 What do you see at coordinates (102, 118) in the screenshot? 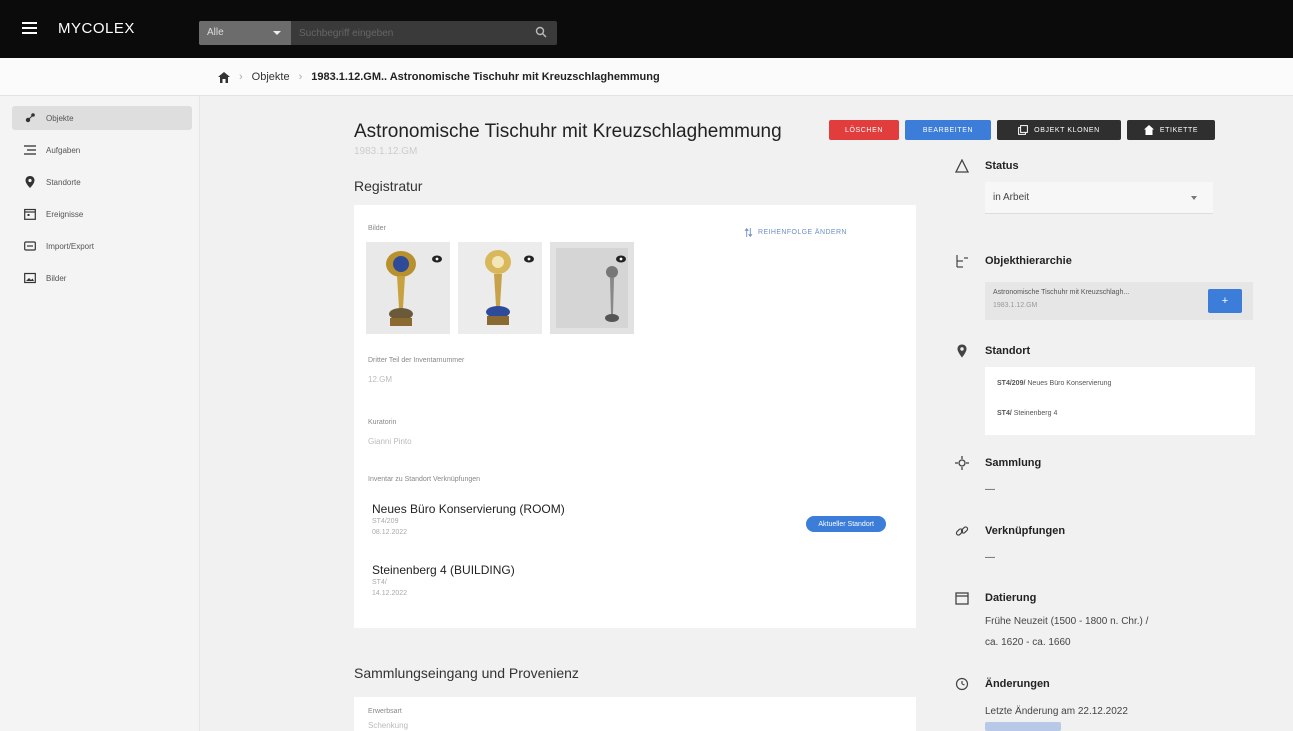
I see `sidebar-item-objects: Objekte` at bounding box center [102, 118].